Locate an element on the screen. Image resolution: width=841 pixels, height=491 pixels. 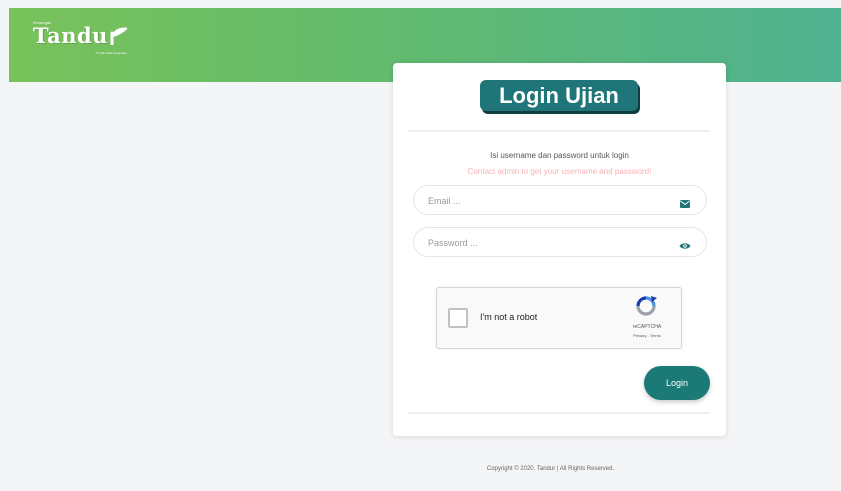
divider-top is located at coordinates (559, 131).